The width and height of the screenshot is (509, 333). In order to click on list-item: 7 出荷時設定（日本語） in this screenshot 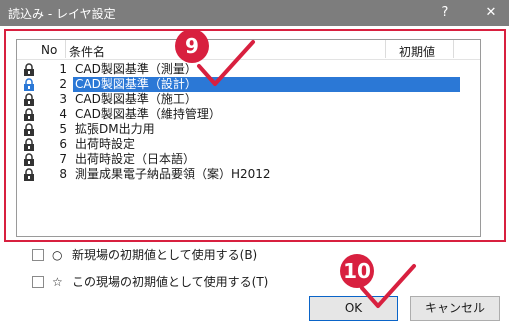, I will do `click(248, 159)`.